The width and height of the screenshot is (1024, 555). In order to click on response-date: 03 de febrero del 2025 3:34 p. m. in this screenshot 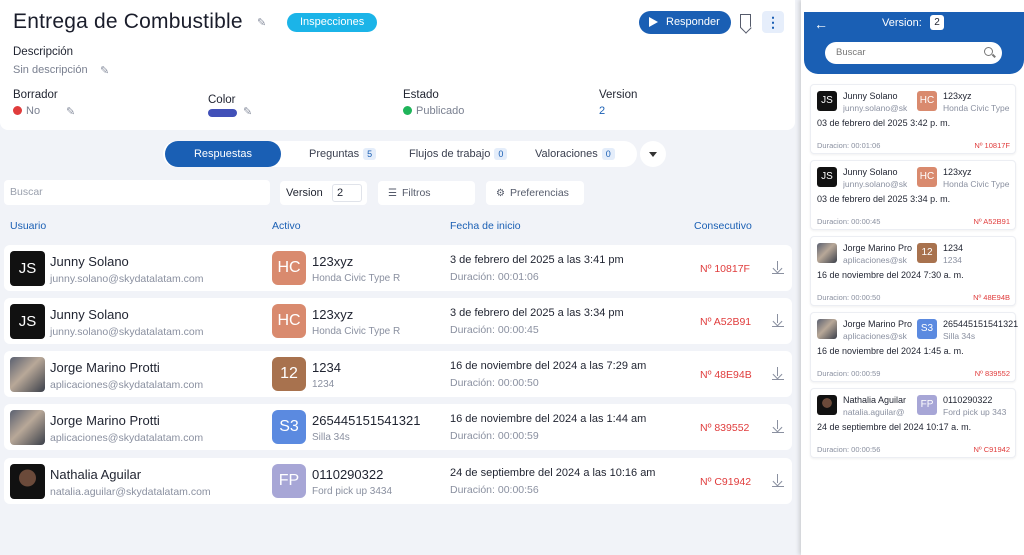, I will do `click(884, 199)`.